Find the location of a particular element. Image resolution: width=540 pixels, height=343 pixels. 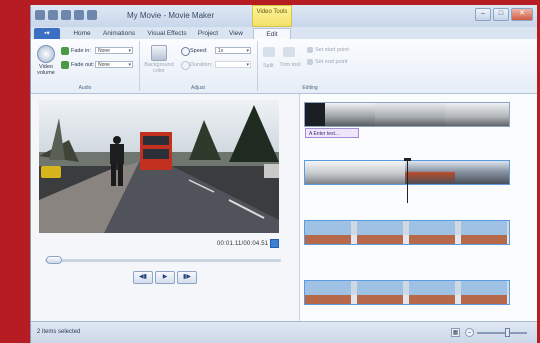

maximize-button: □ is located at coordinates (501, 14).